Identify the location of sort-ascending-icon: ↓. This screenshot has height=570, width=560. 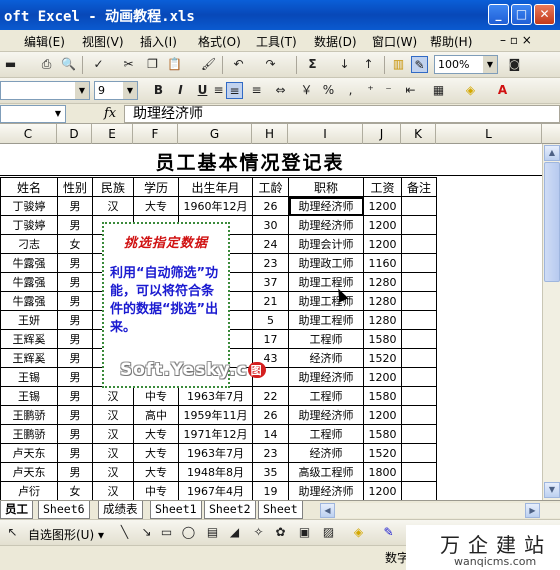
(344, 64).